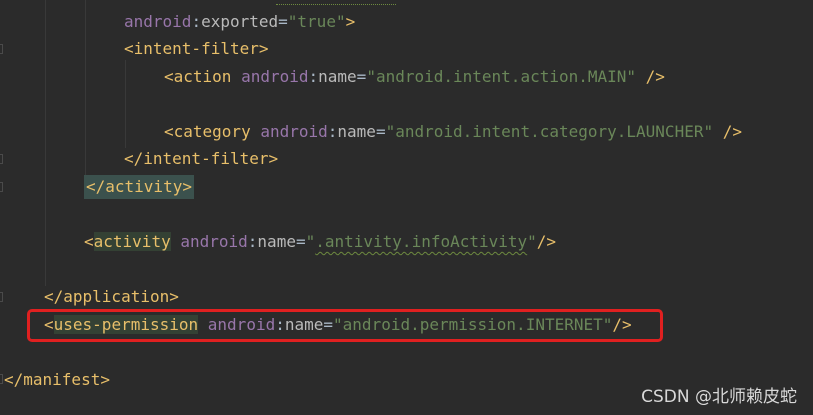 The width and height of the screenshot is (813, 415). I want to click on editor-gutter, so click(5, 207).